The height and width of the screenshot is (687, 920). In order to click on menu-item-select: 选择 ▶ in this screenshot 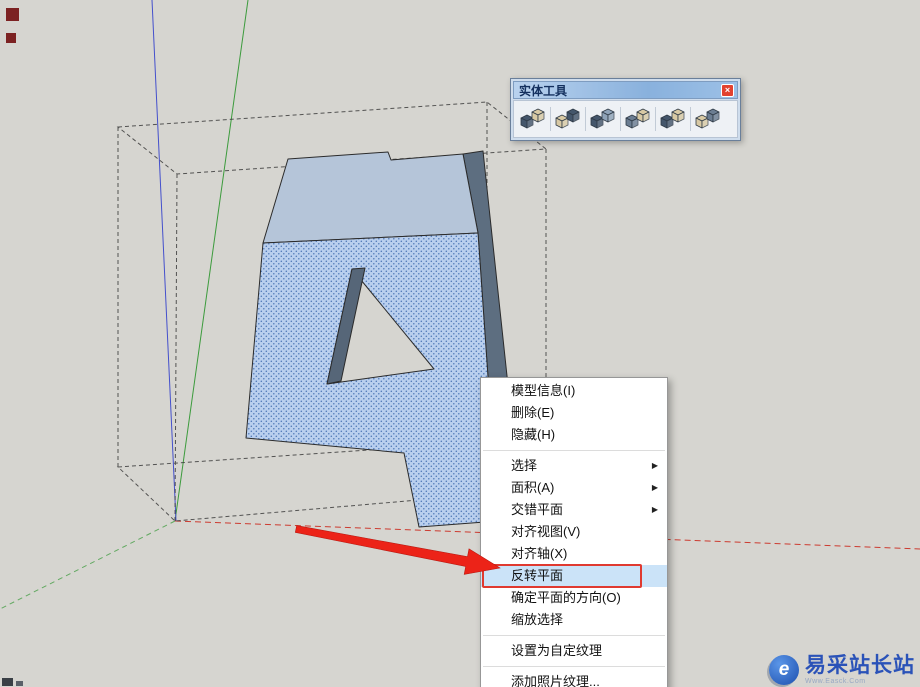, I will do `click(574, 466)`.